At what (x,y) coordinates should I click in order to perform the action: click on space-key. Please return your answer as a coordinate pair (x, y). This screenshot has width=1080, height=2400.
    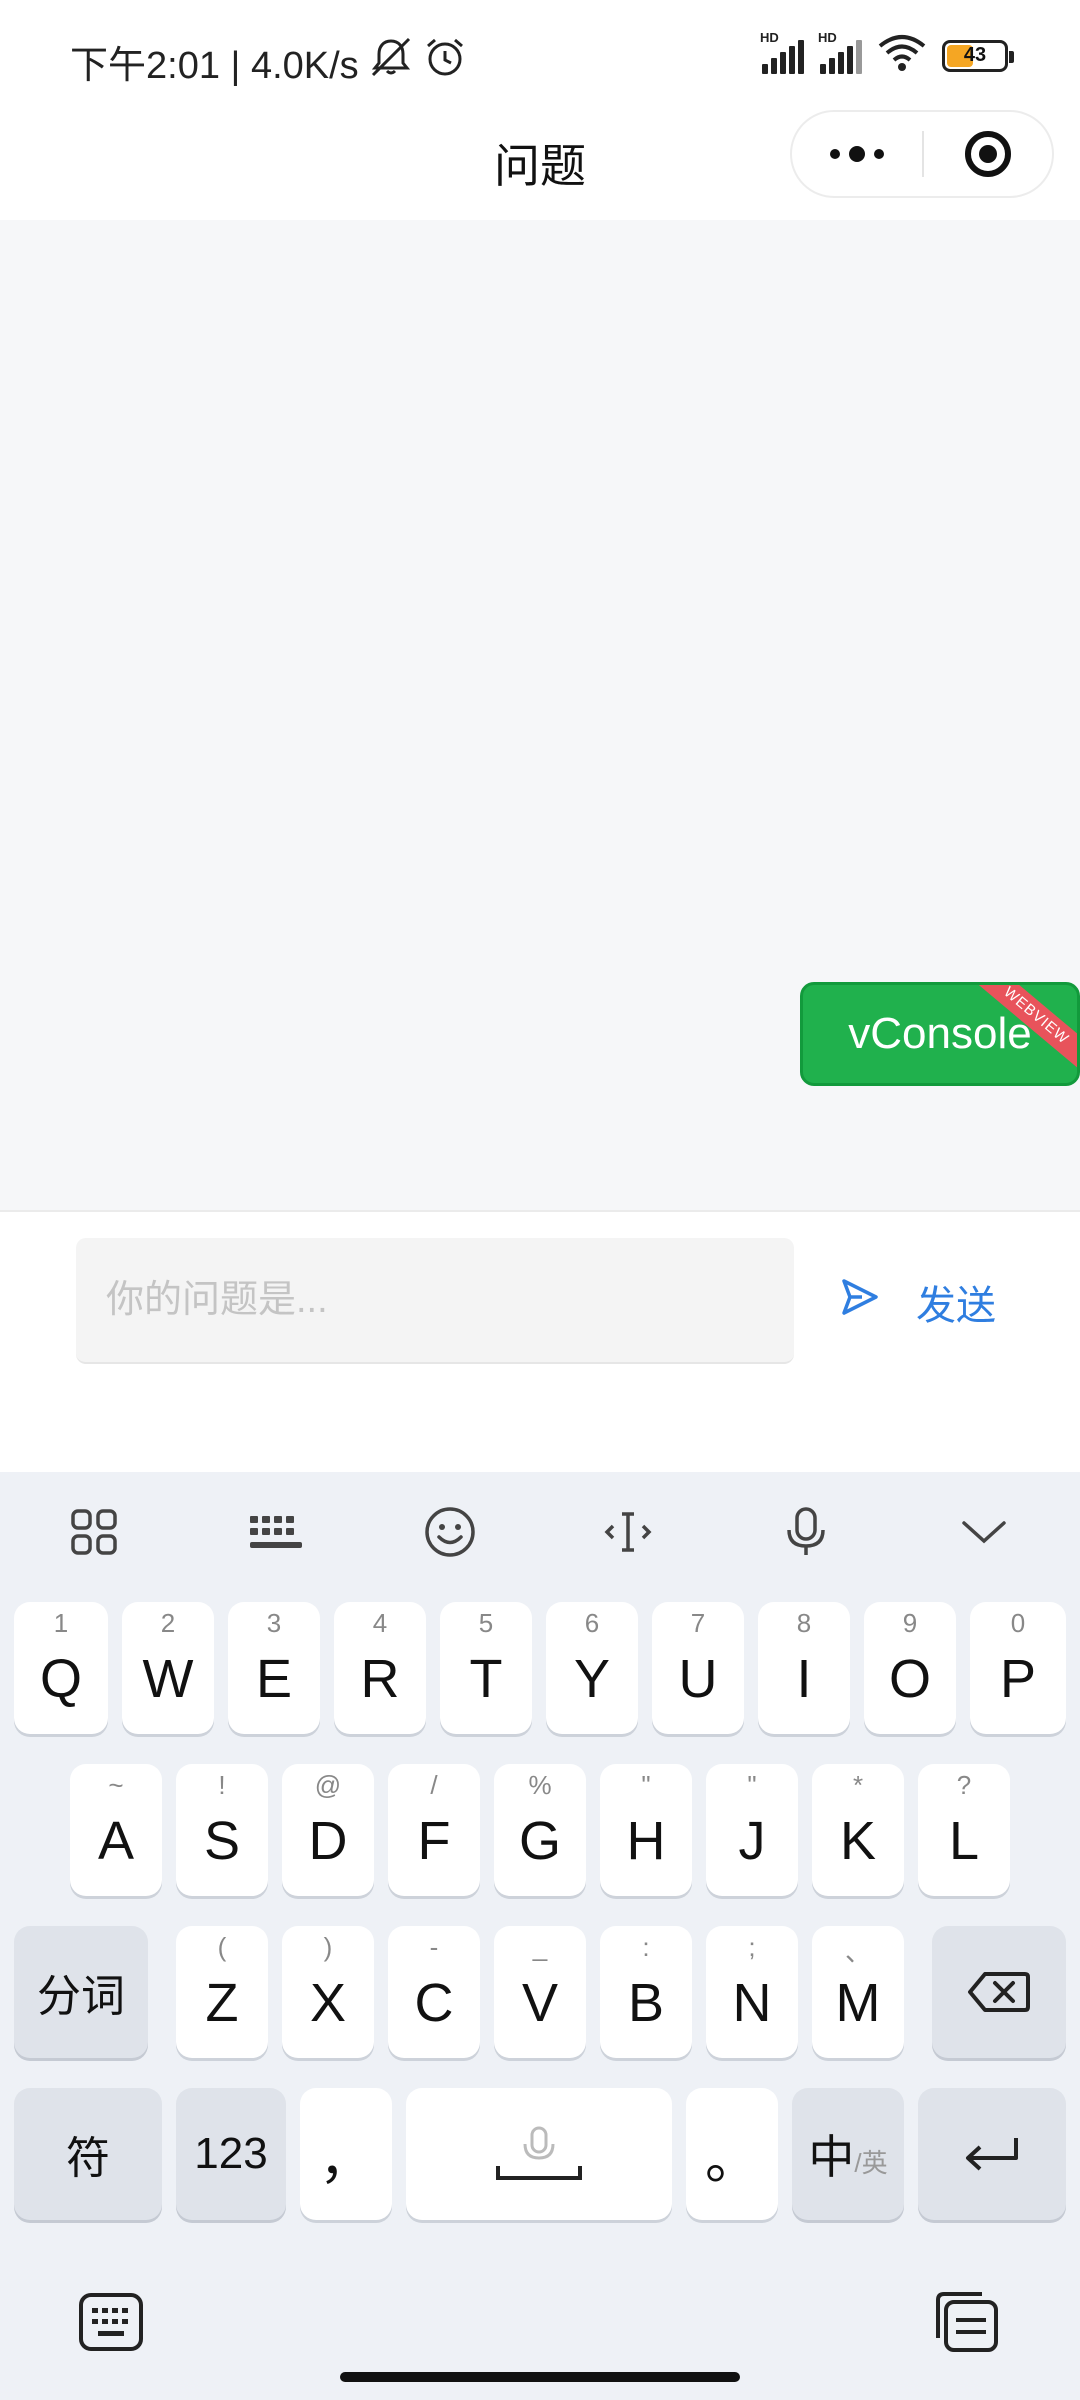
    Looking at the image, I should click on (539, 2154).